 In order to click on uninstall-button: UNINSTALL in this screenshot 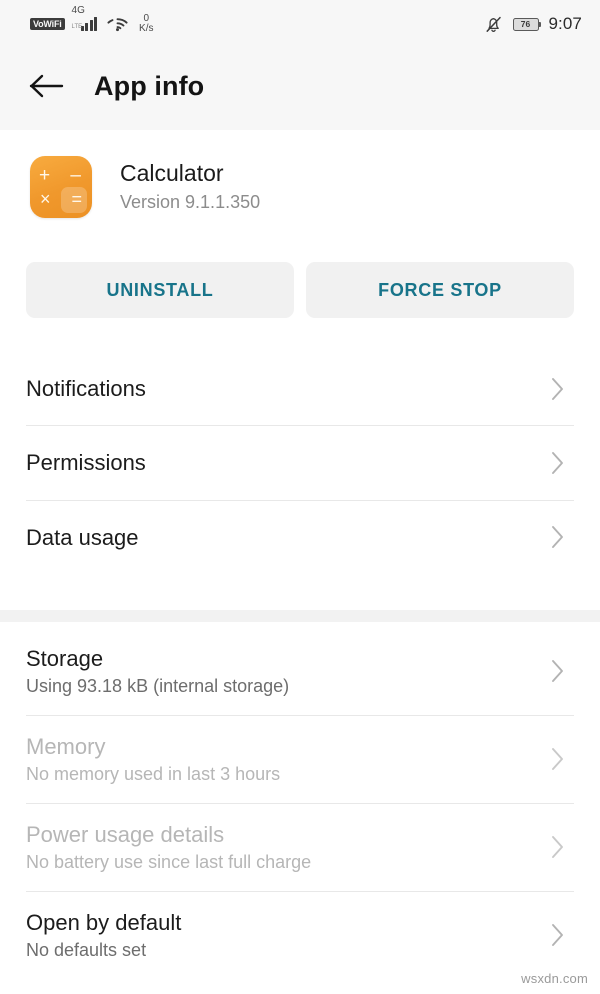, I will do `click(160, 290)`.